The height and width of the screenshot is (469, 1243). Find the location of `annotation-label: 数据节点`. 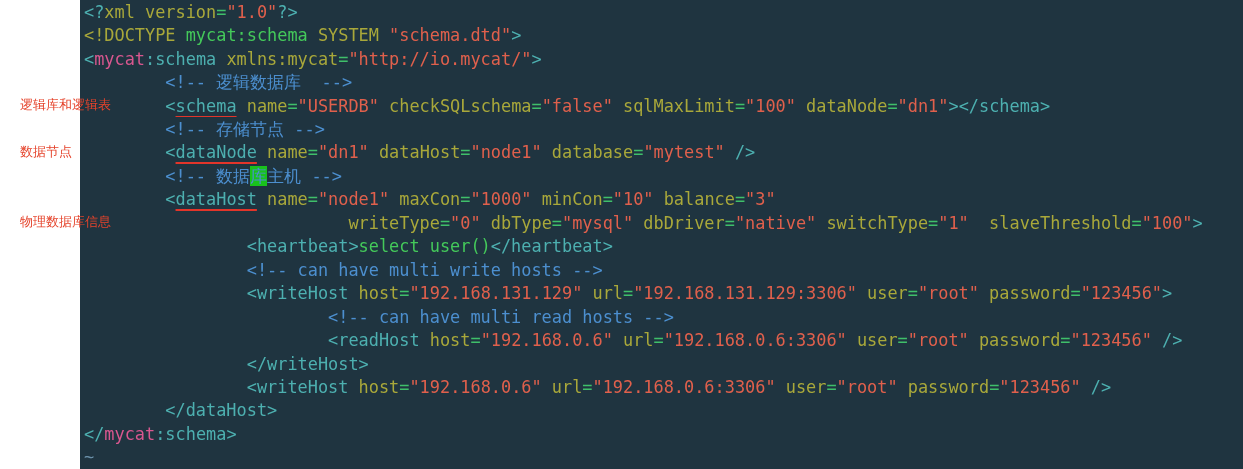

annotation-label: 数据节点 is located at coordinates (46, 151).